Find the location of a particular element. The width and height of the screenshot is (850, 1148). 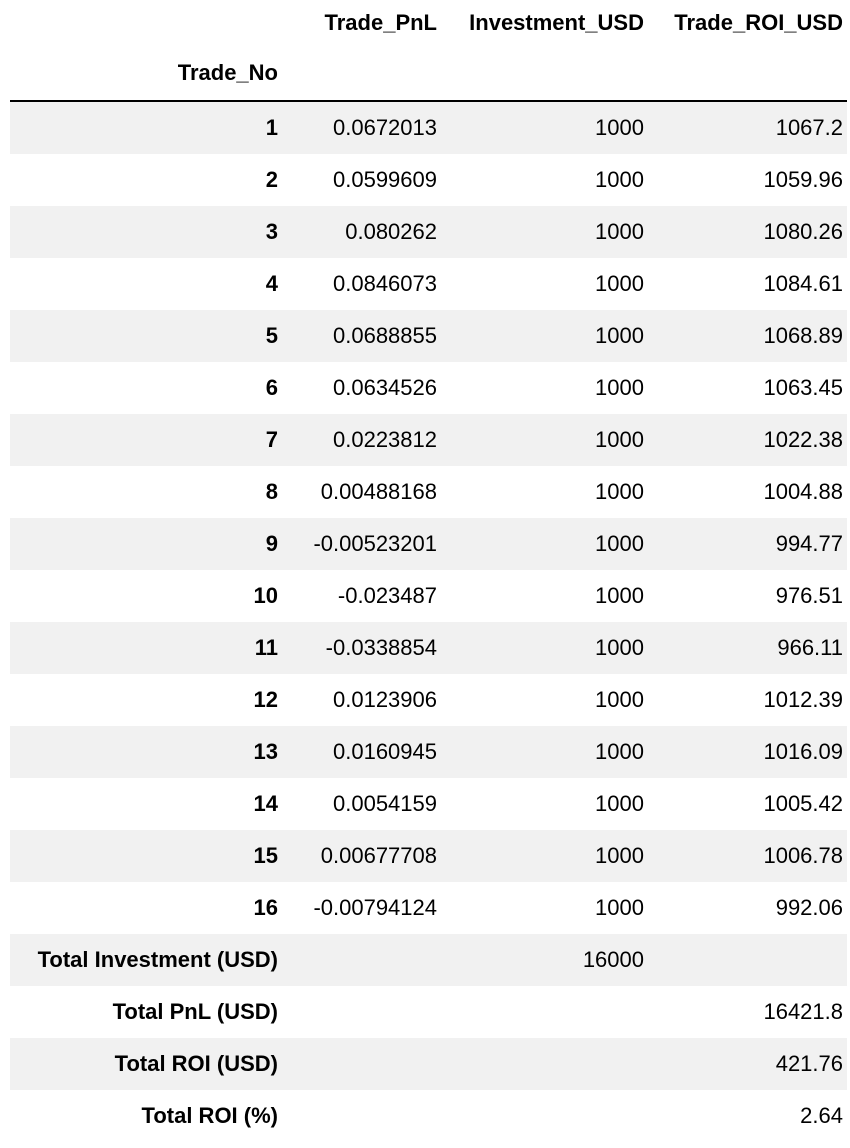

table-row: 15 0.00677708 1000 1006.78 is located at coordinates (428, 856).